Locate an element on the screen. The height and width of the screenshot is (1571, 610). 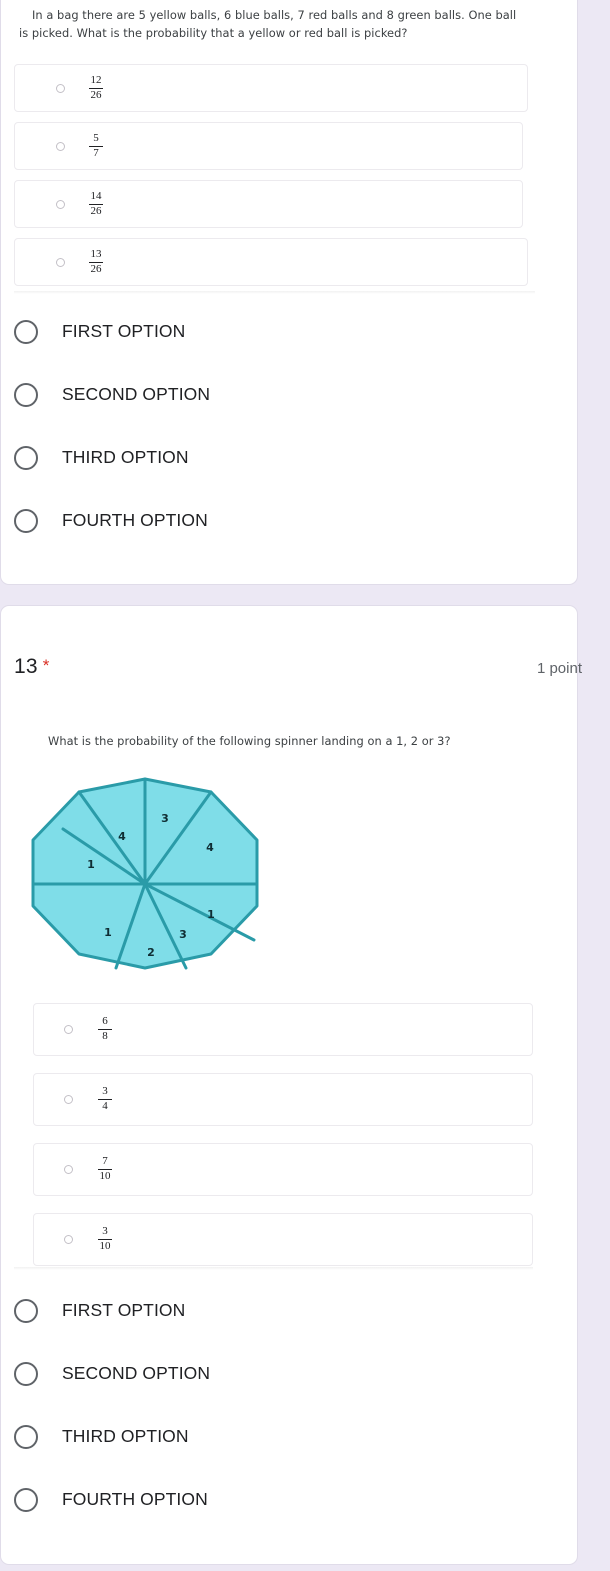
fraction-7-10: 7 10 is located at coordinates (105, 1168).